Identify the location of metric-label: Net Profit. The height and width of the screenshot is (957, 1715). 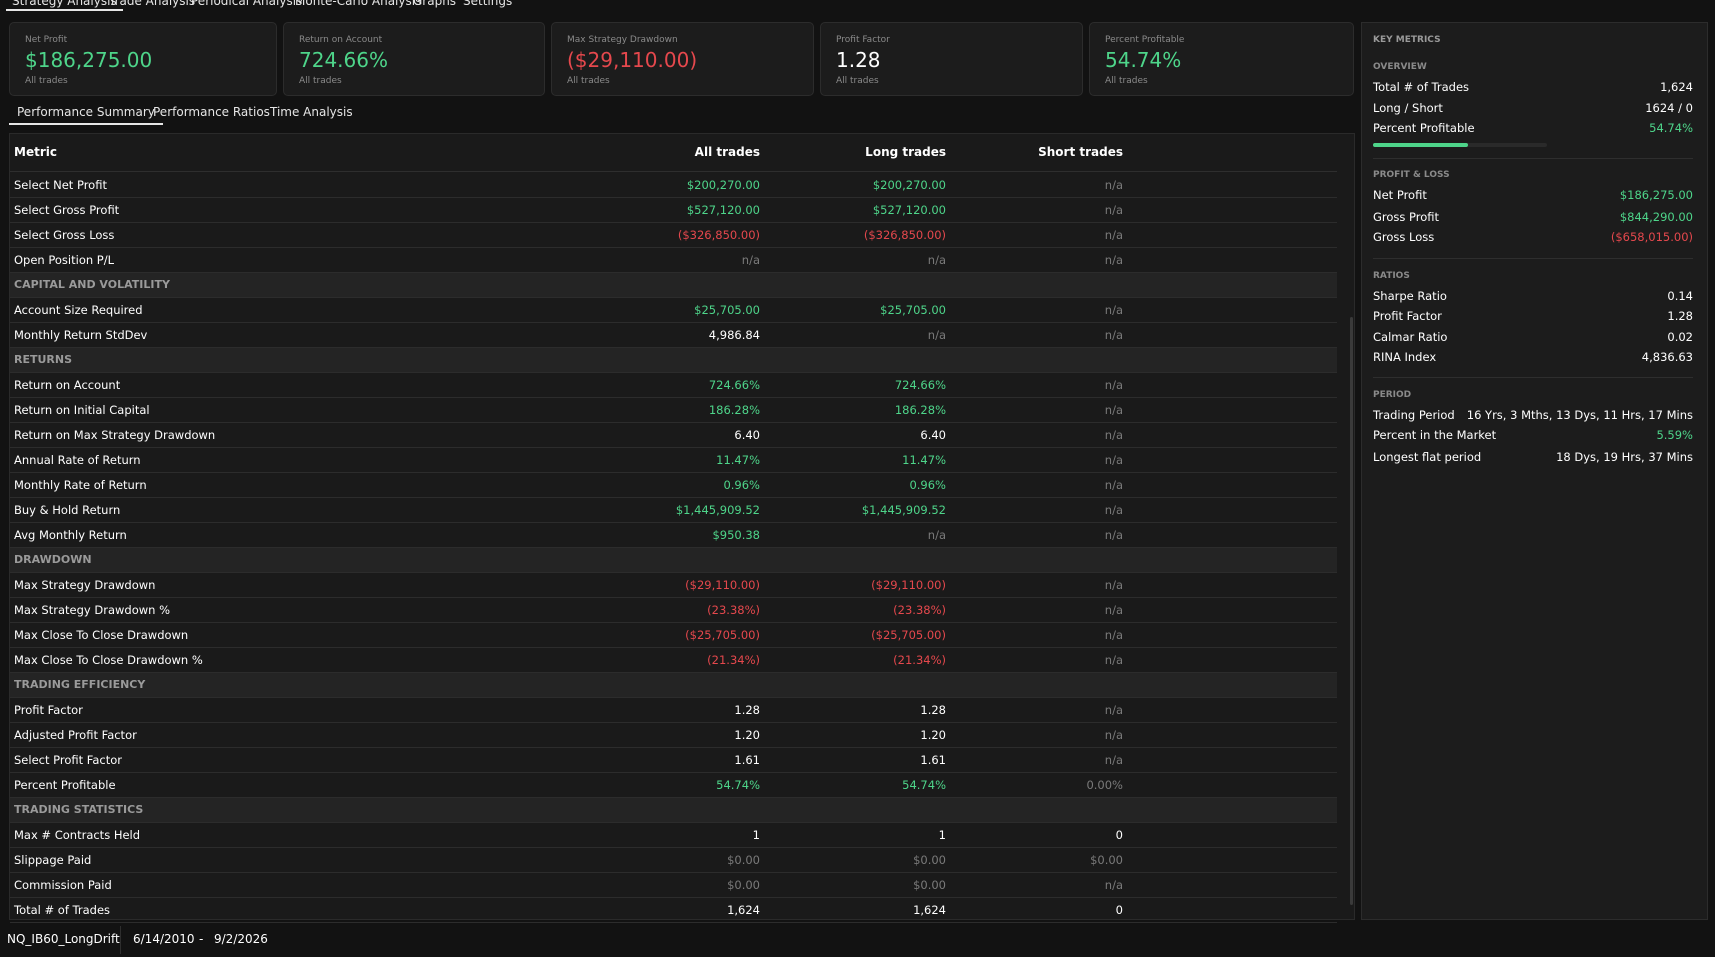
(1400, 195).